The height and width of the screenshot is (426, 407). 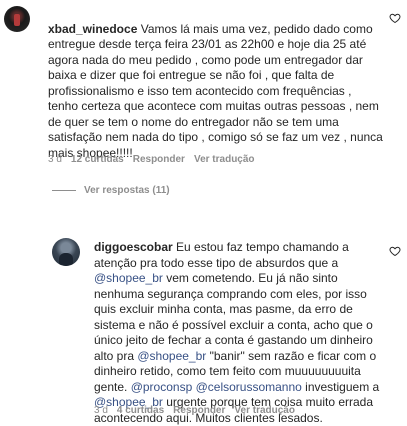 I want to click on comment-meta: 3 d 12 curtidas Responder Ver tradução, so click(x=151, y=159).